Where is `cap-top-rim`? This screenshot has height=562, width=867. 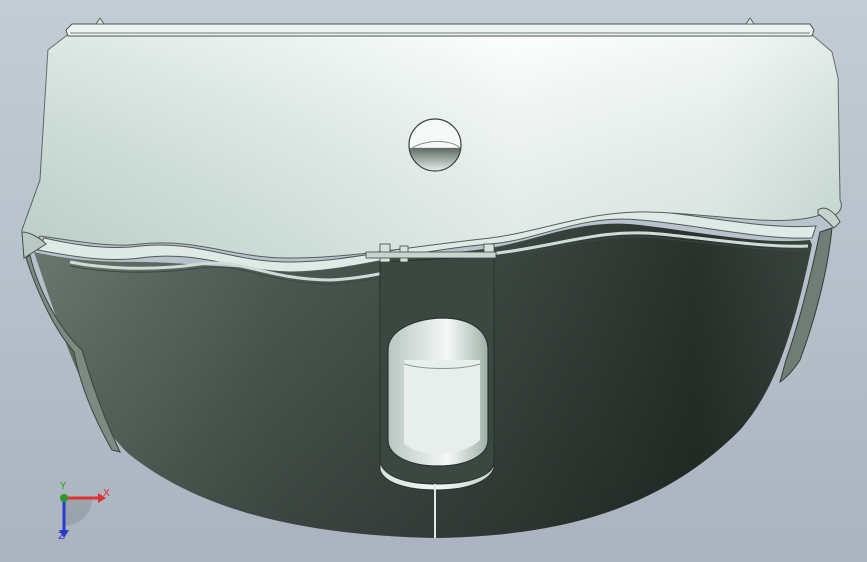
cap-top-rim is located at coordinates (440, 30).